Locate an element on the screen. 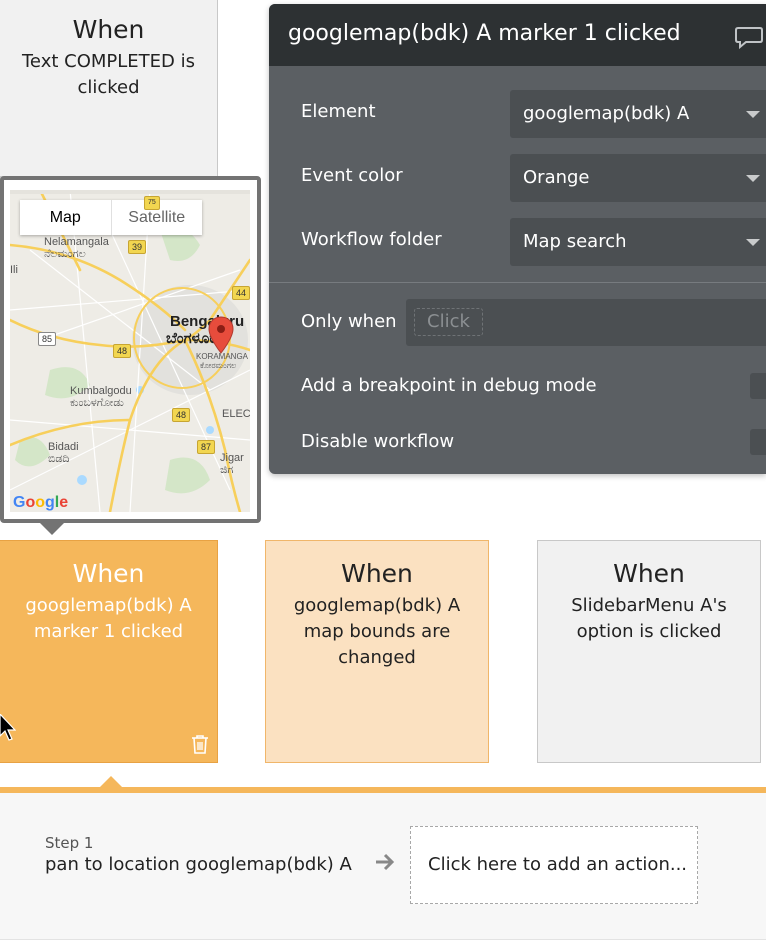  map-label-bidadi: Bidadi is located at coordinates (63, 447).